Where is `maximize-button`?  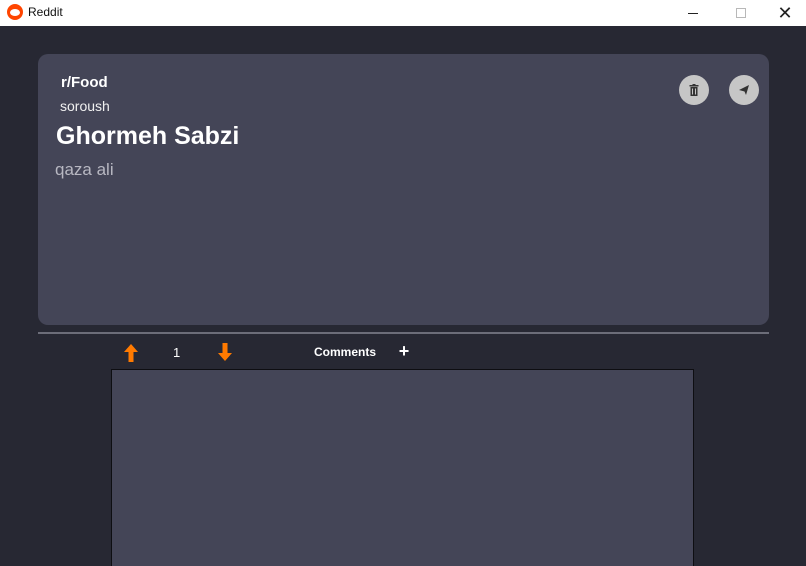
maximize-button is located at coordinates (741, 13).